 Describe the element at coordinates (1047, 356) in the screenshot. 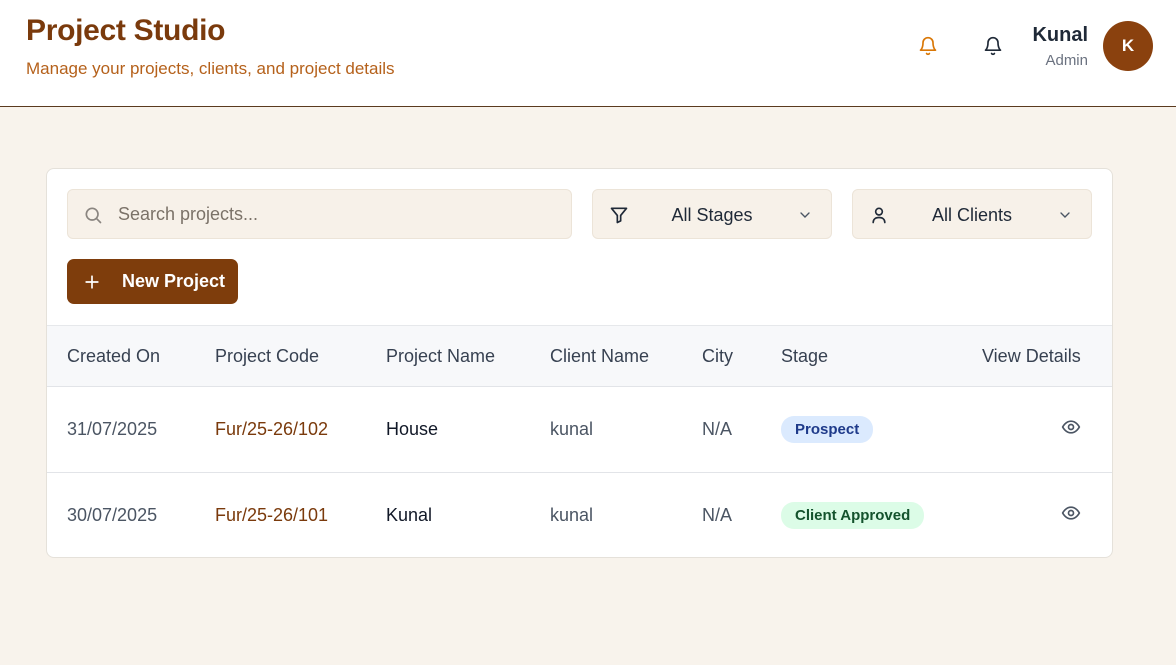

I see `column-header: View Details` at that location.